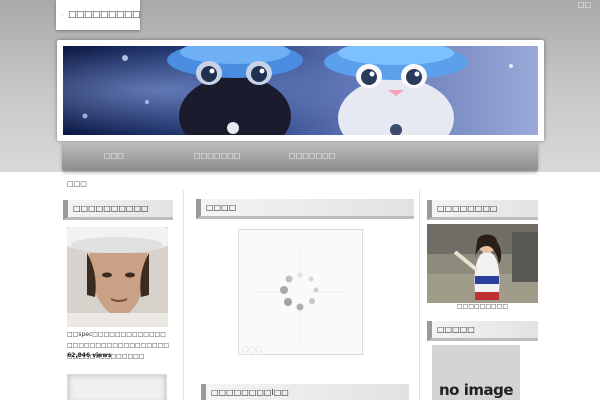 The width and height of the screenshot is (600, 400). What do you see at coordinates (117, 277) in the screenshot?
I see `post-thumbnail` at bounding box center [117, 277].